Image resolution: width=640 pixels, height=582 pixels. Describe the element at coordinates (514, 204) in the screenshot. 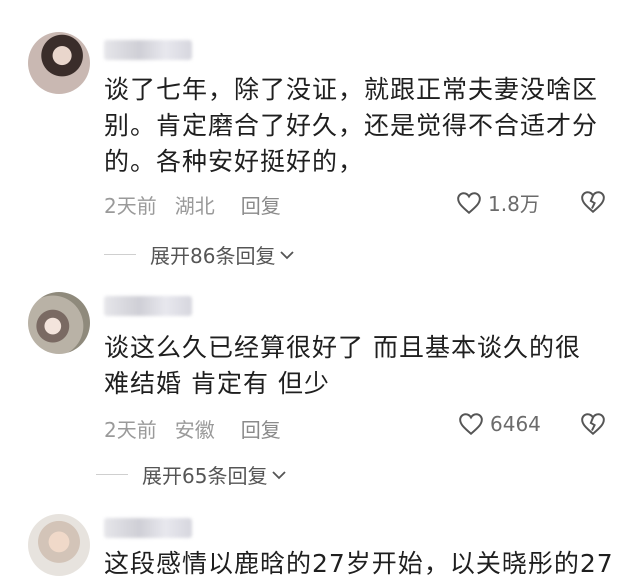

I see `like-count: 1.8万` at that location.